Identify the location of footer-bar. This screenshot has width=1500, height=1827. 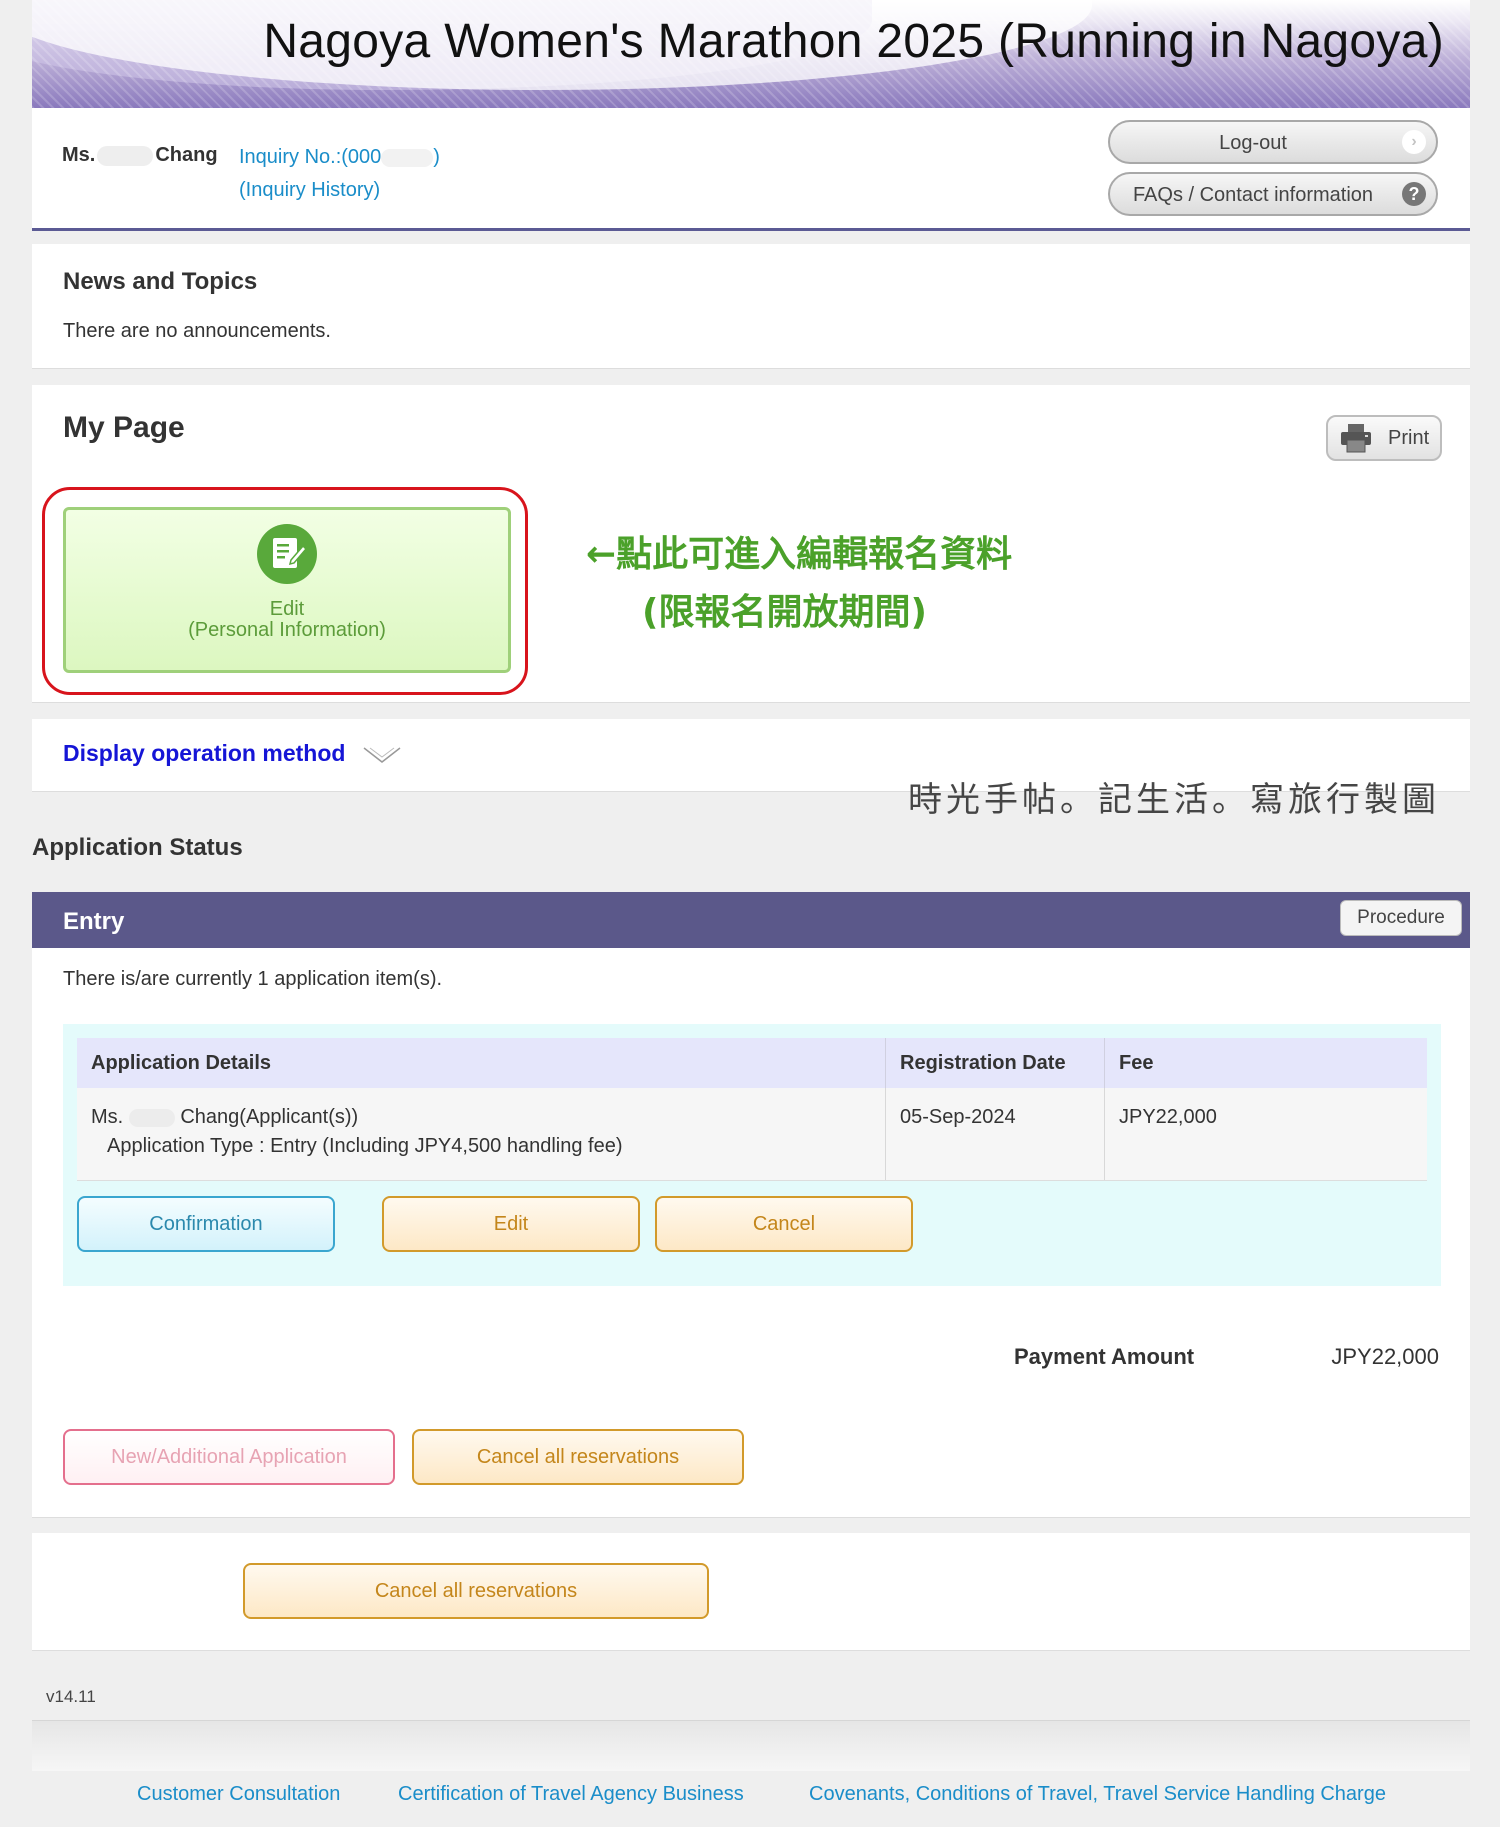
(751, 1745).